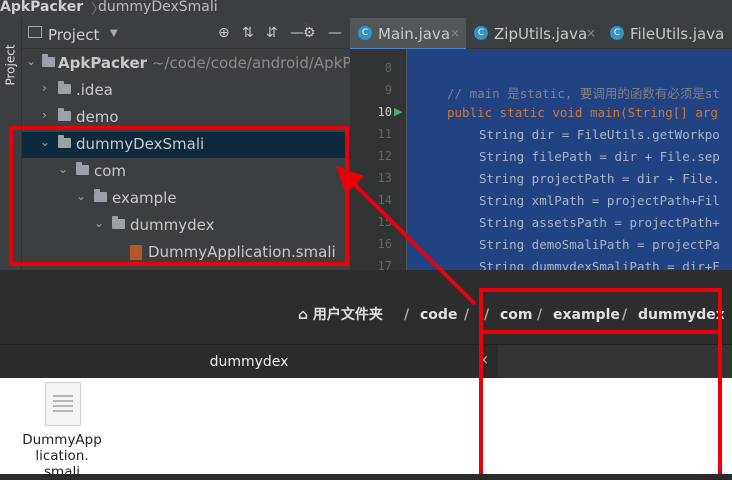  I want to click on arrow-shaft, so click(411, 241).